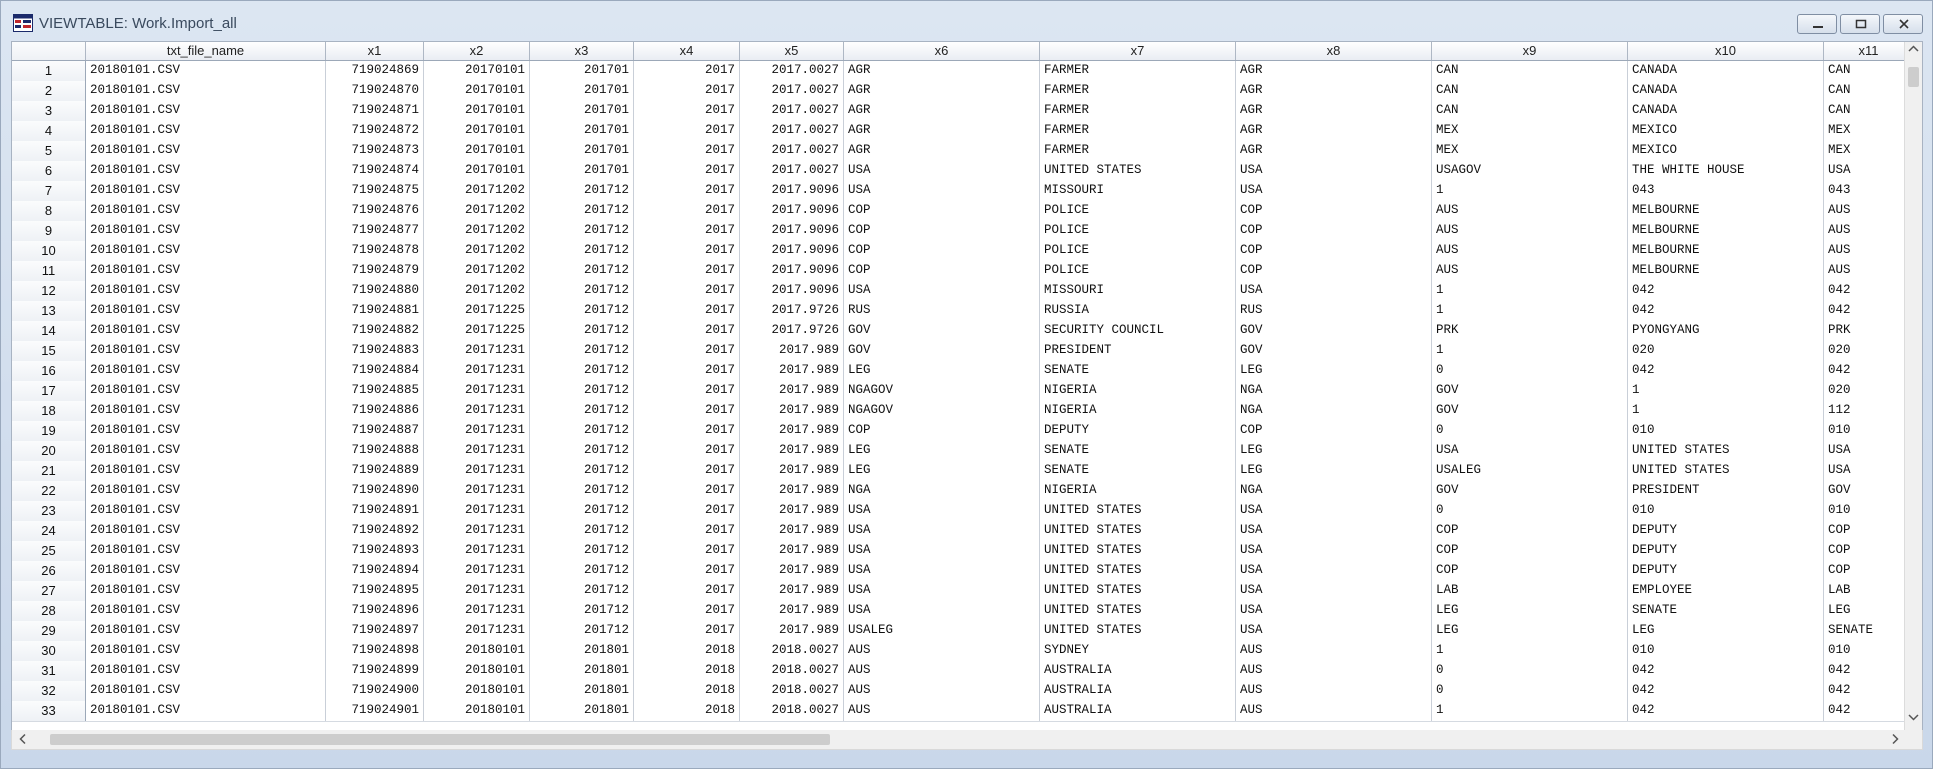 Image resolution: width=1933 pixels, height=769 pixels. What do you see at coordinates (1895, 739) in the screenshot?
I see `scroll-right-icon` at bounding box center [1895, 739].